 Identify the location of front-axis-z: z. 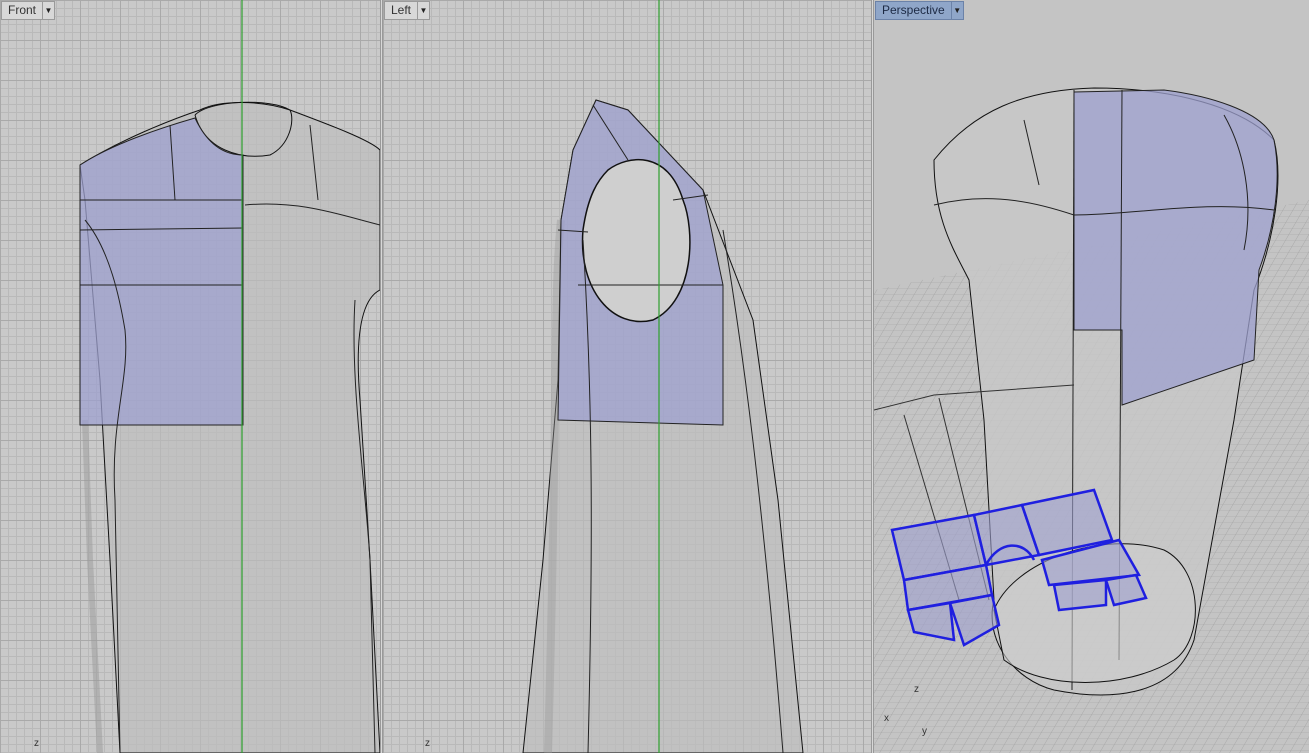
(36, 743).